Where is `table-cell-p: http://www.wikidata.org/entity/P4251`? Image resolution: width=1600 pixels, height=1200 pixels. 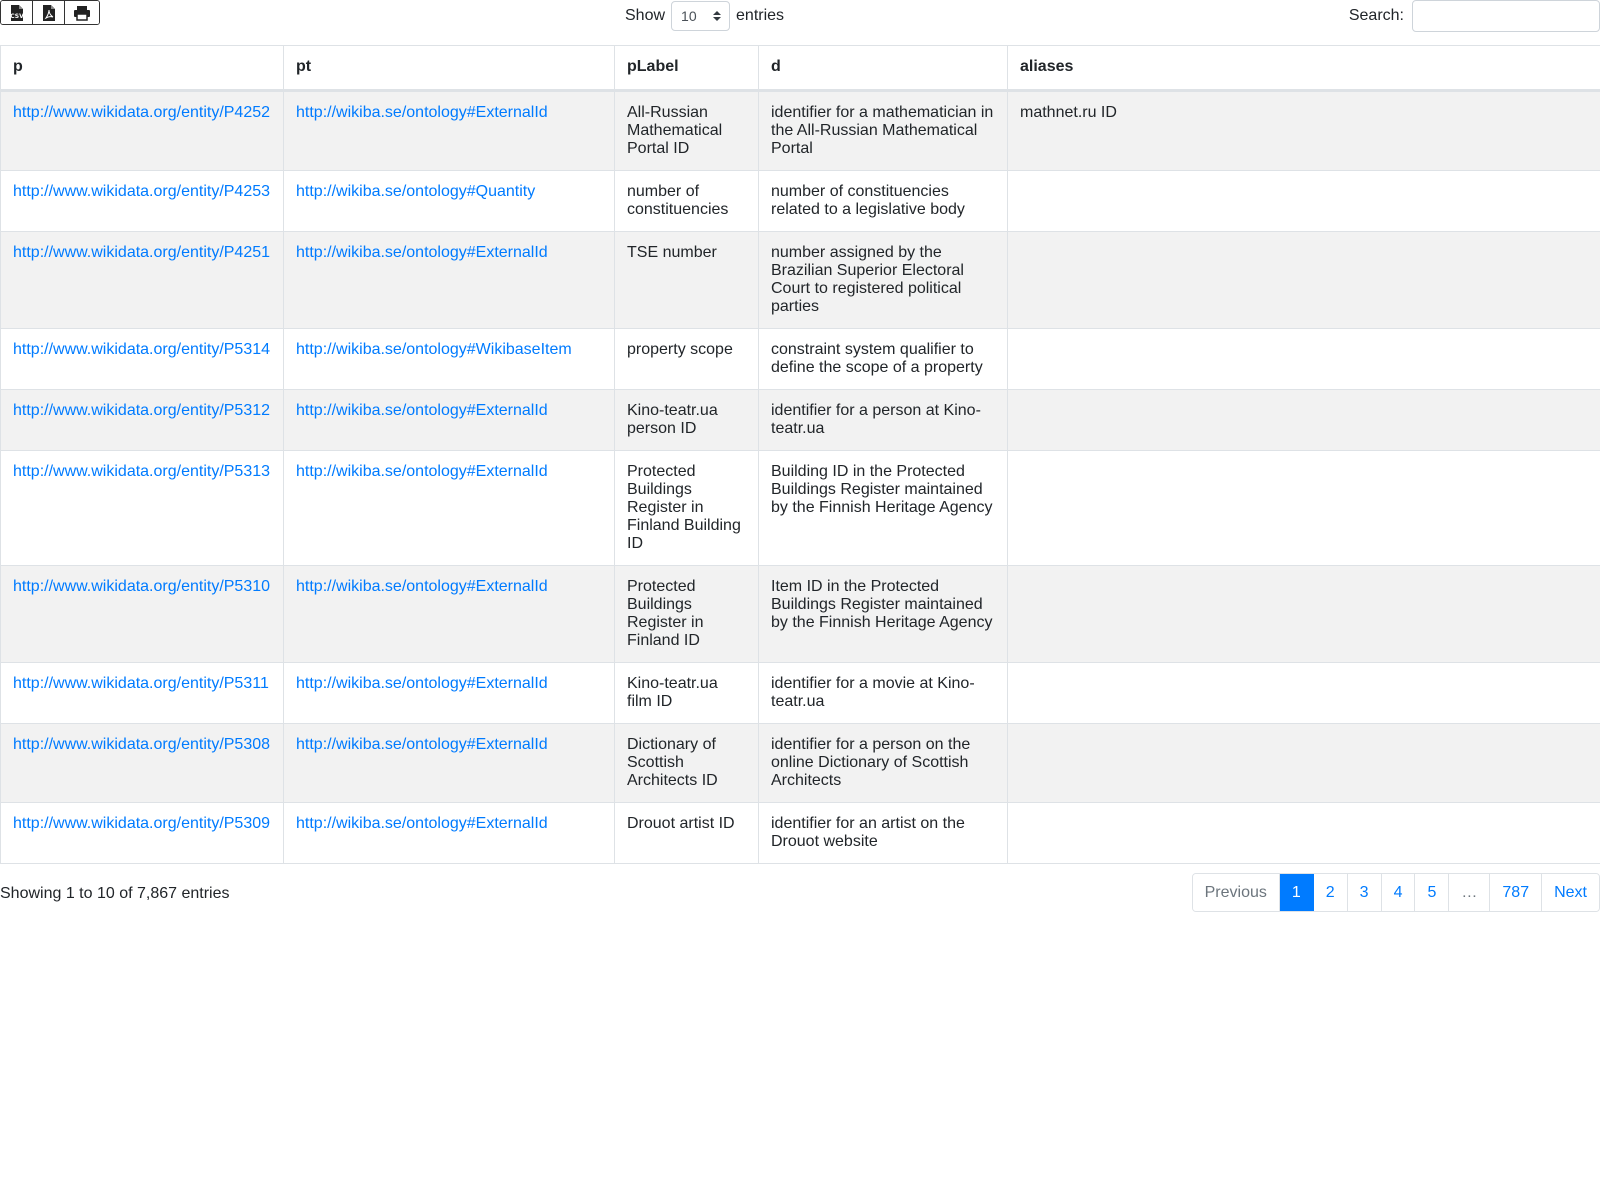
table-cell-p: http://www.wikidata.org/entity/P4251 is located at coordinates (142, 280).